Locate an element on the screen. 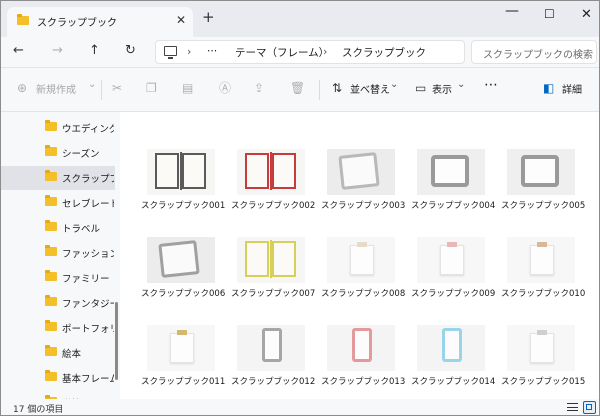 Image resolution: width=600 pixels, height=416 pixels. file-item: スクラップブック005 is located at coordinates (543, 187).